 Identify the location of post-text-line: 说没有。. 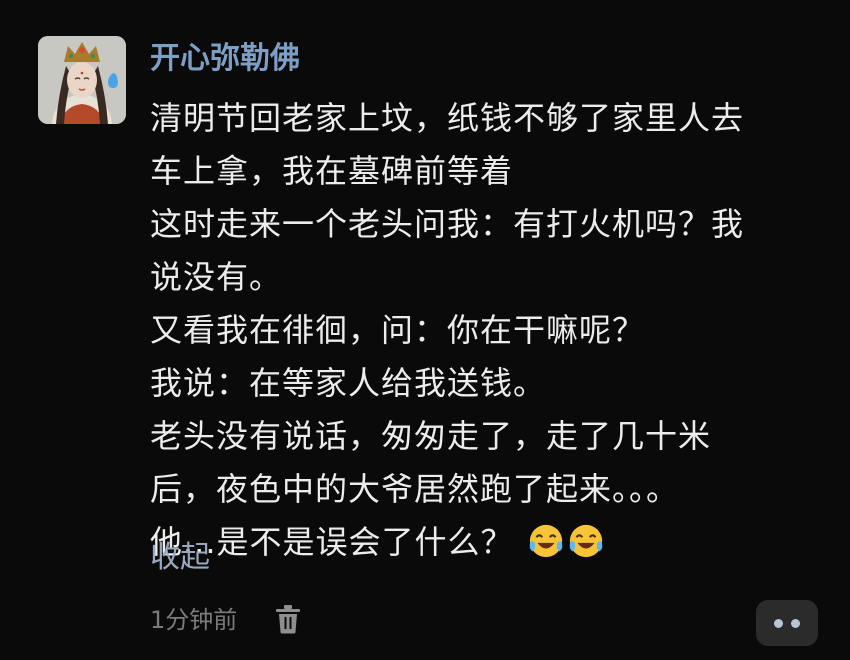
(216, 277).